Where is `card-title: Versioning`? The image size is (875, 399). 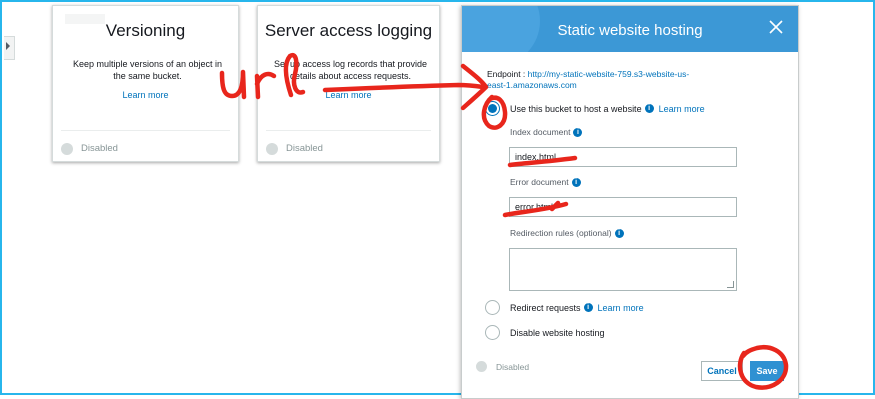 card-title: Versioning is located at coordinates (145, 30).